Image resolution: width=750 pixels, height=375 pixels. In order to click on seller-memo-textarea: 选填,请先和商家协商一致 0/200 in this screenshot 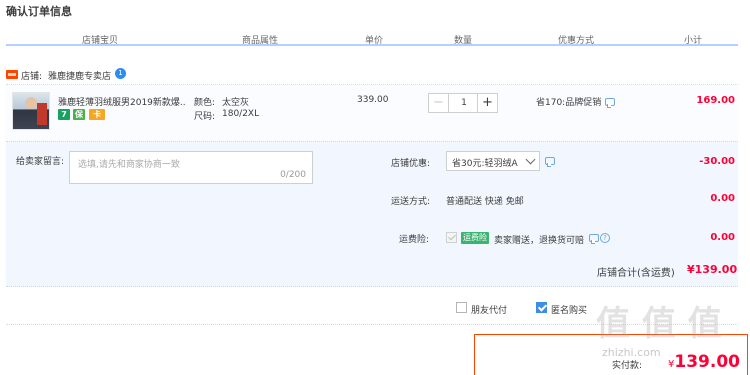, I will do `click(191, 167)`.